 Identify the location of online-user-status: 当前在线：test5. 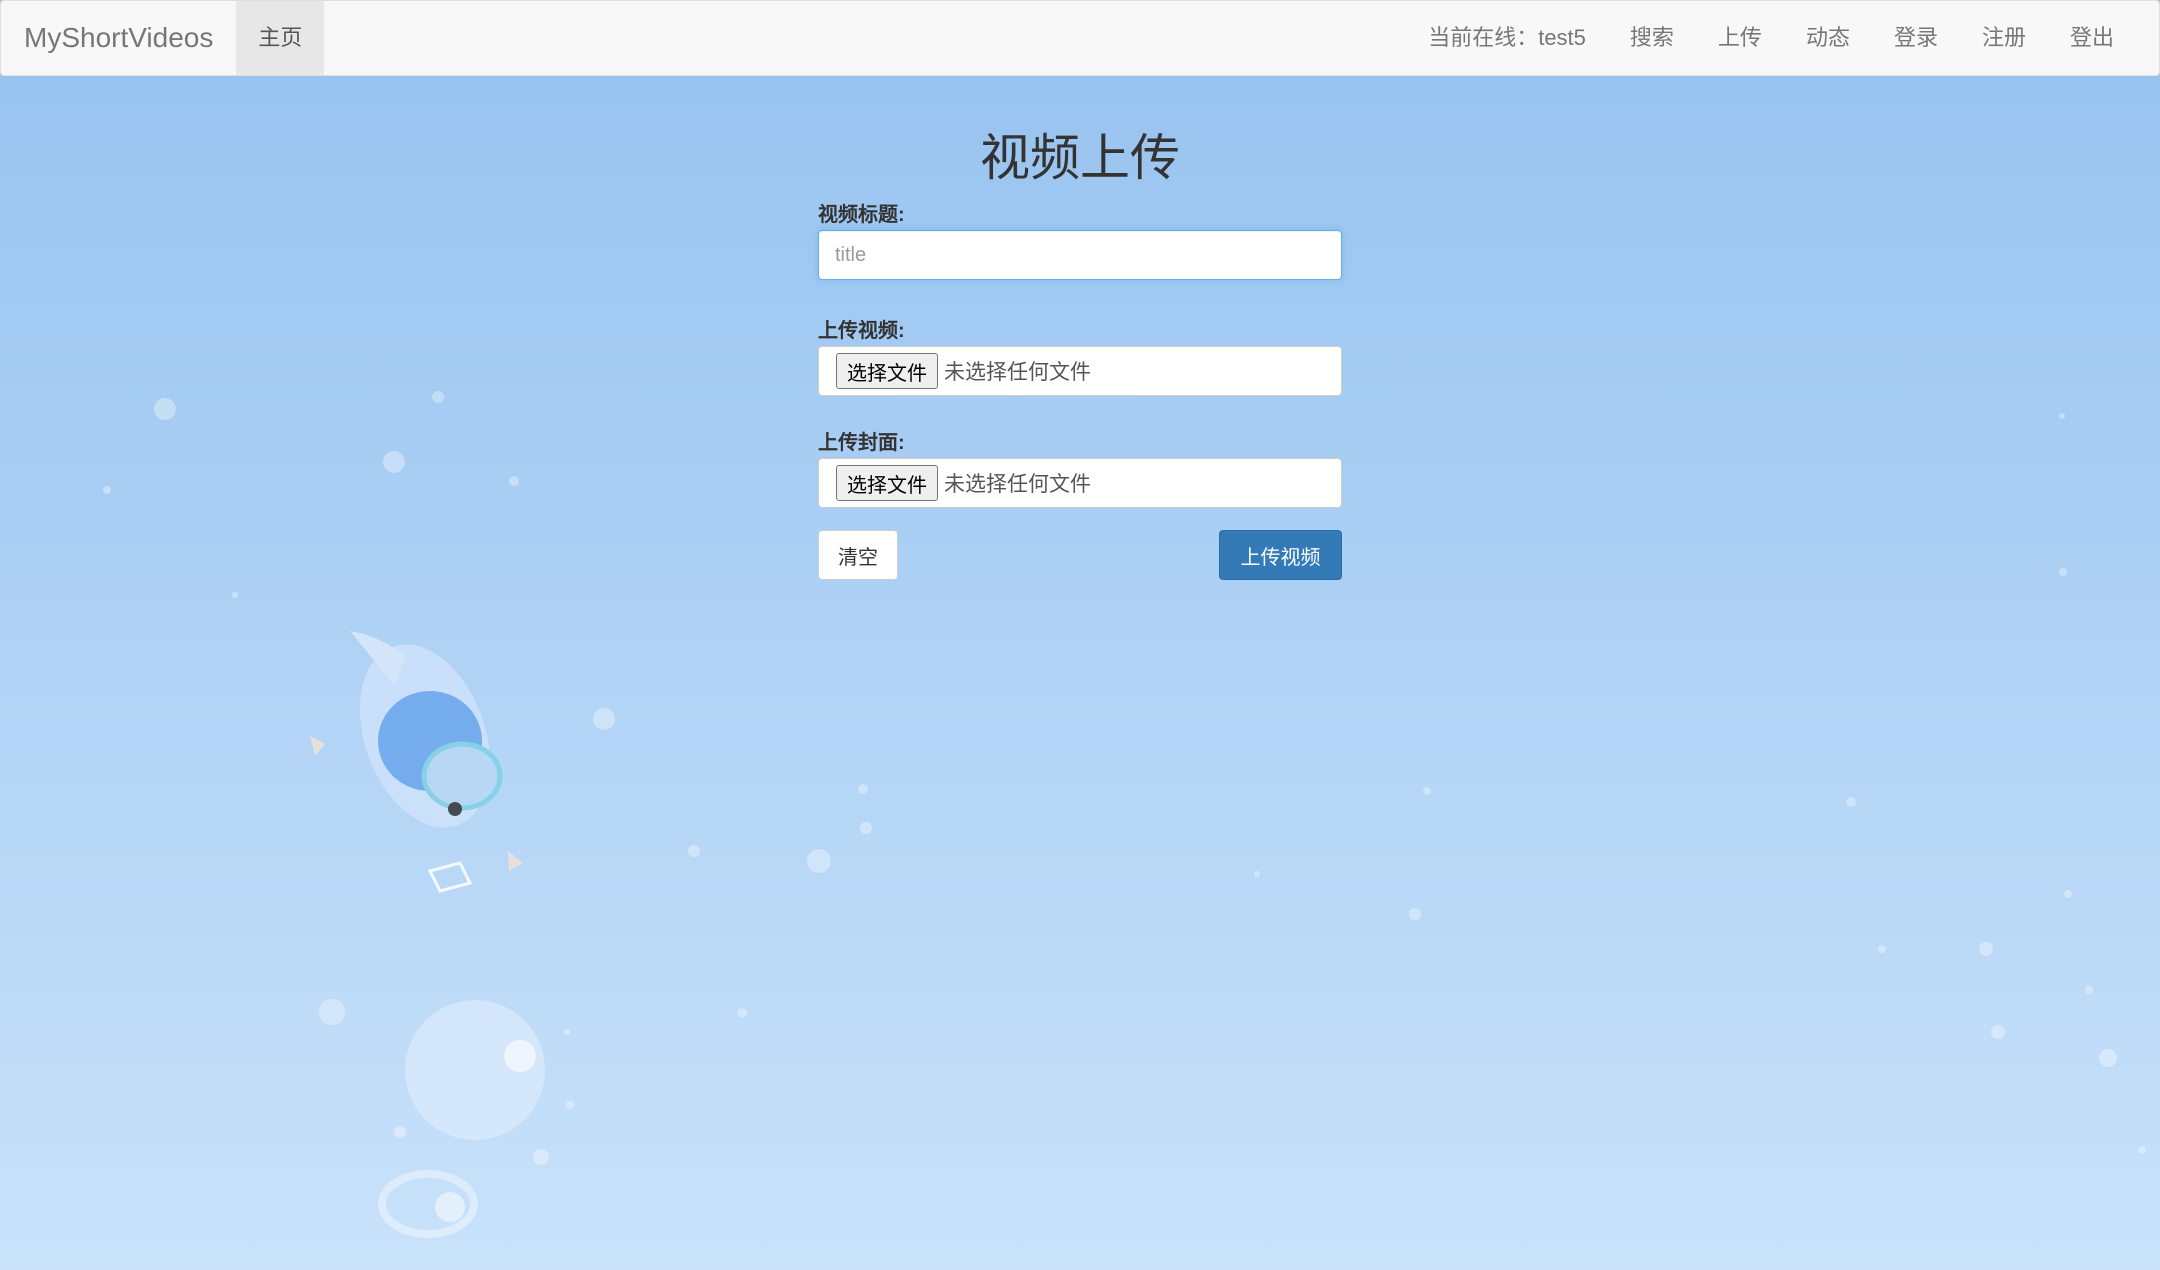
(1507, 37).